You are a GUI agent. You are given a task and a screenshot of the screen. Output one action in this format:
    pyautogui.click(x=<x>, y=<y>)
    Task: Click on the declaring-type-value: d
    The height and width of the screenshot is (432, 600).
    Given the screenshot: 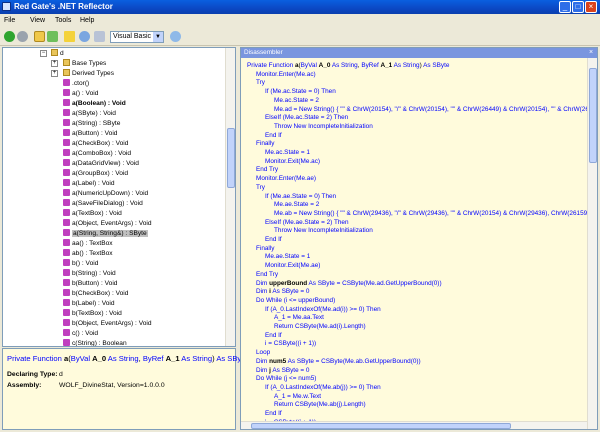 What is the action you would take?
    pyautogui.click(x=61, y=374)
    